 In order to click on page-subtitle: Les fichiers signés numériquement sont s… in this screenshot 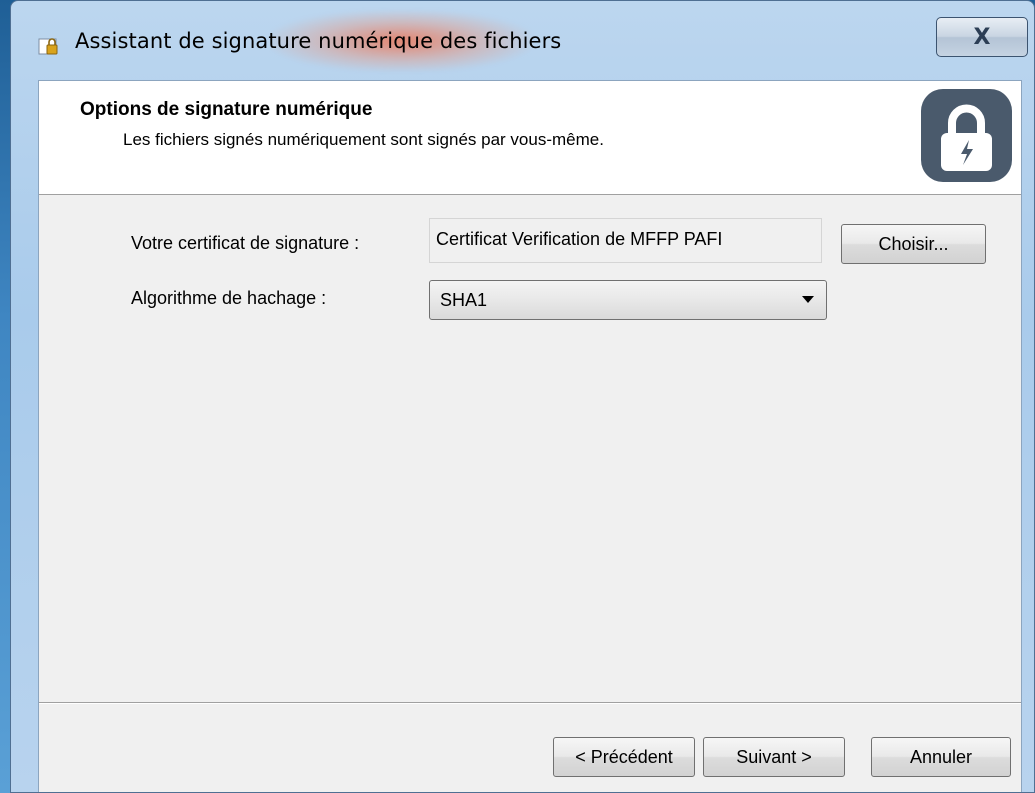, I will do `click(363, 139)`.